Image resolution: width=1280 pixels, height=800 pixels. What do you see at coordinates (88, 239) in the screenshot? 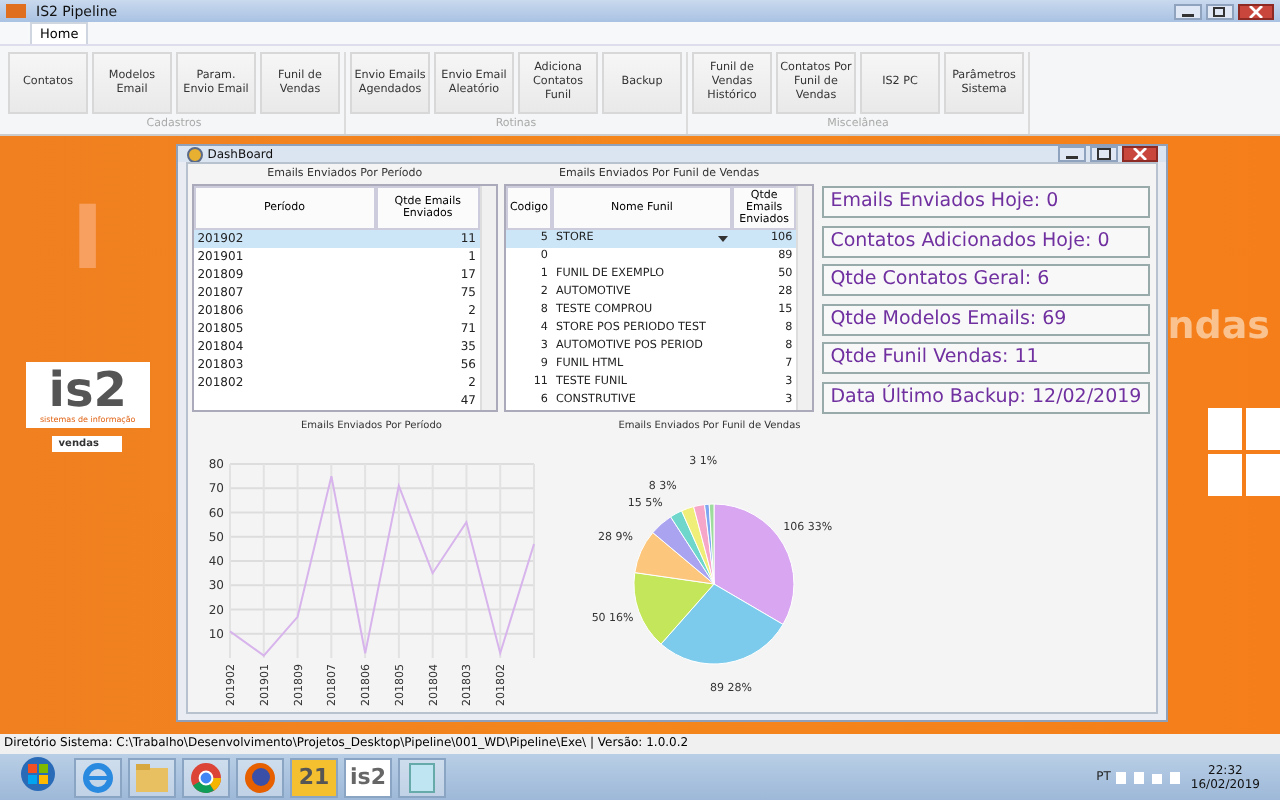
I see `banner-text: I` at bounding box center [88, 239].